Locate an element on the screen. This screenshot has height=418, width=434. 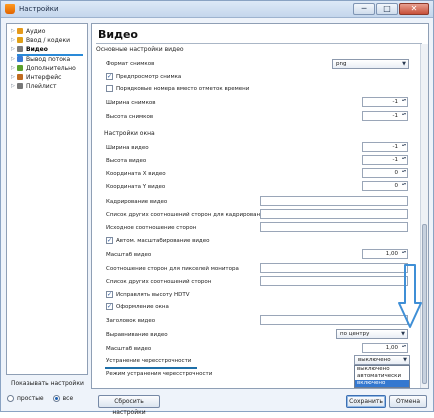
radio-simple-label: простые is located at coordinates (30, 398).